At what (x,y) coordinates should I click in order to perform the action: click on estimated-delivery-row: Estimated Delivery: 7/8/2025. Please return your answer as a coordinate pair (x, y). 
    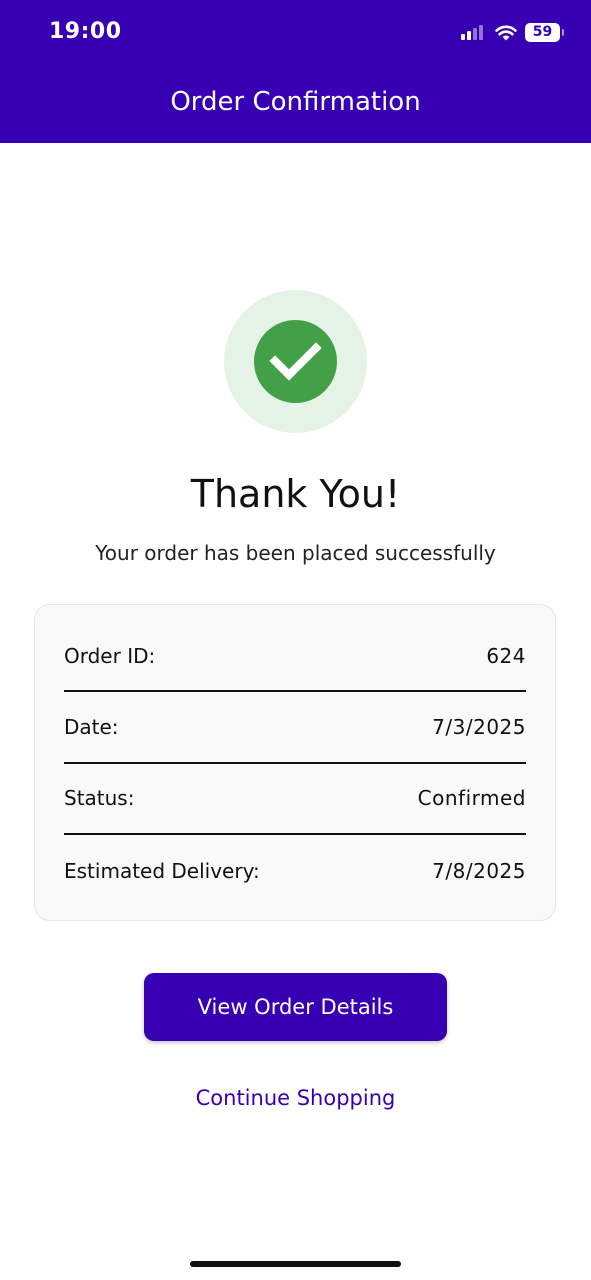
    Looking at the image, I should click on (295, 871).